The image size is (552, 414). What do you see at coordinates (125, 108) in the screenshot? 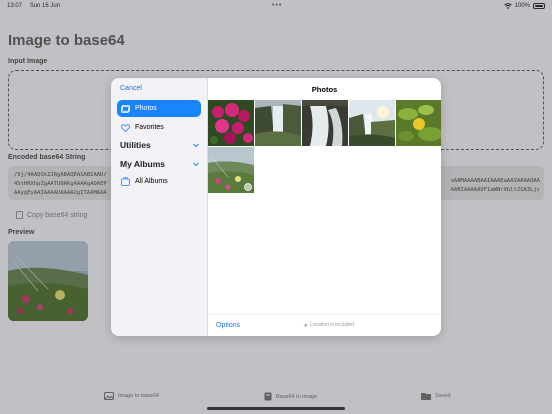
I see `photos-icon` at bounding box center [125, 108].